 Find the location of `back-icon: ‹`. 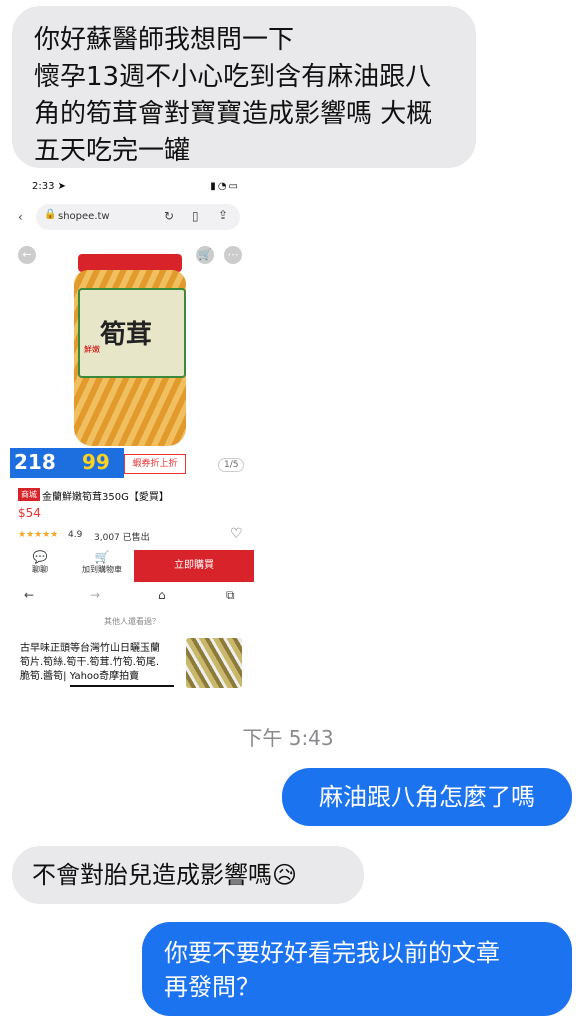

back-icon: ‹ is located at coordinates (20, 217).